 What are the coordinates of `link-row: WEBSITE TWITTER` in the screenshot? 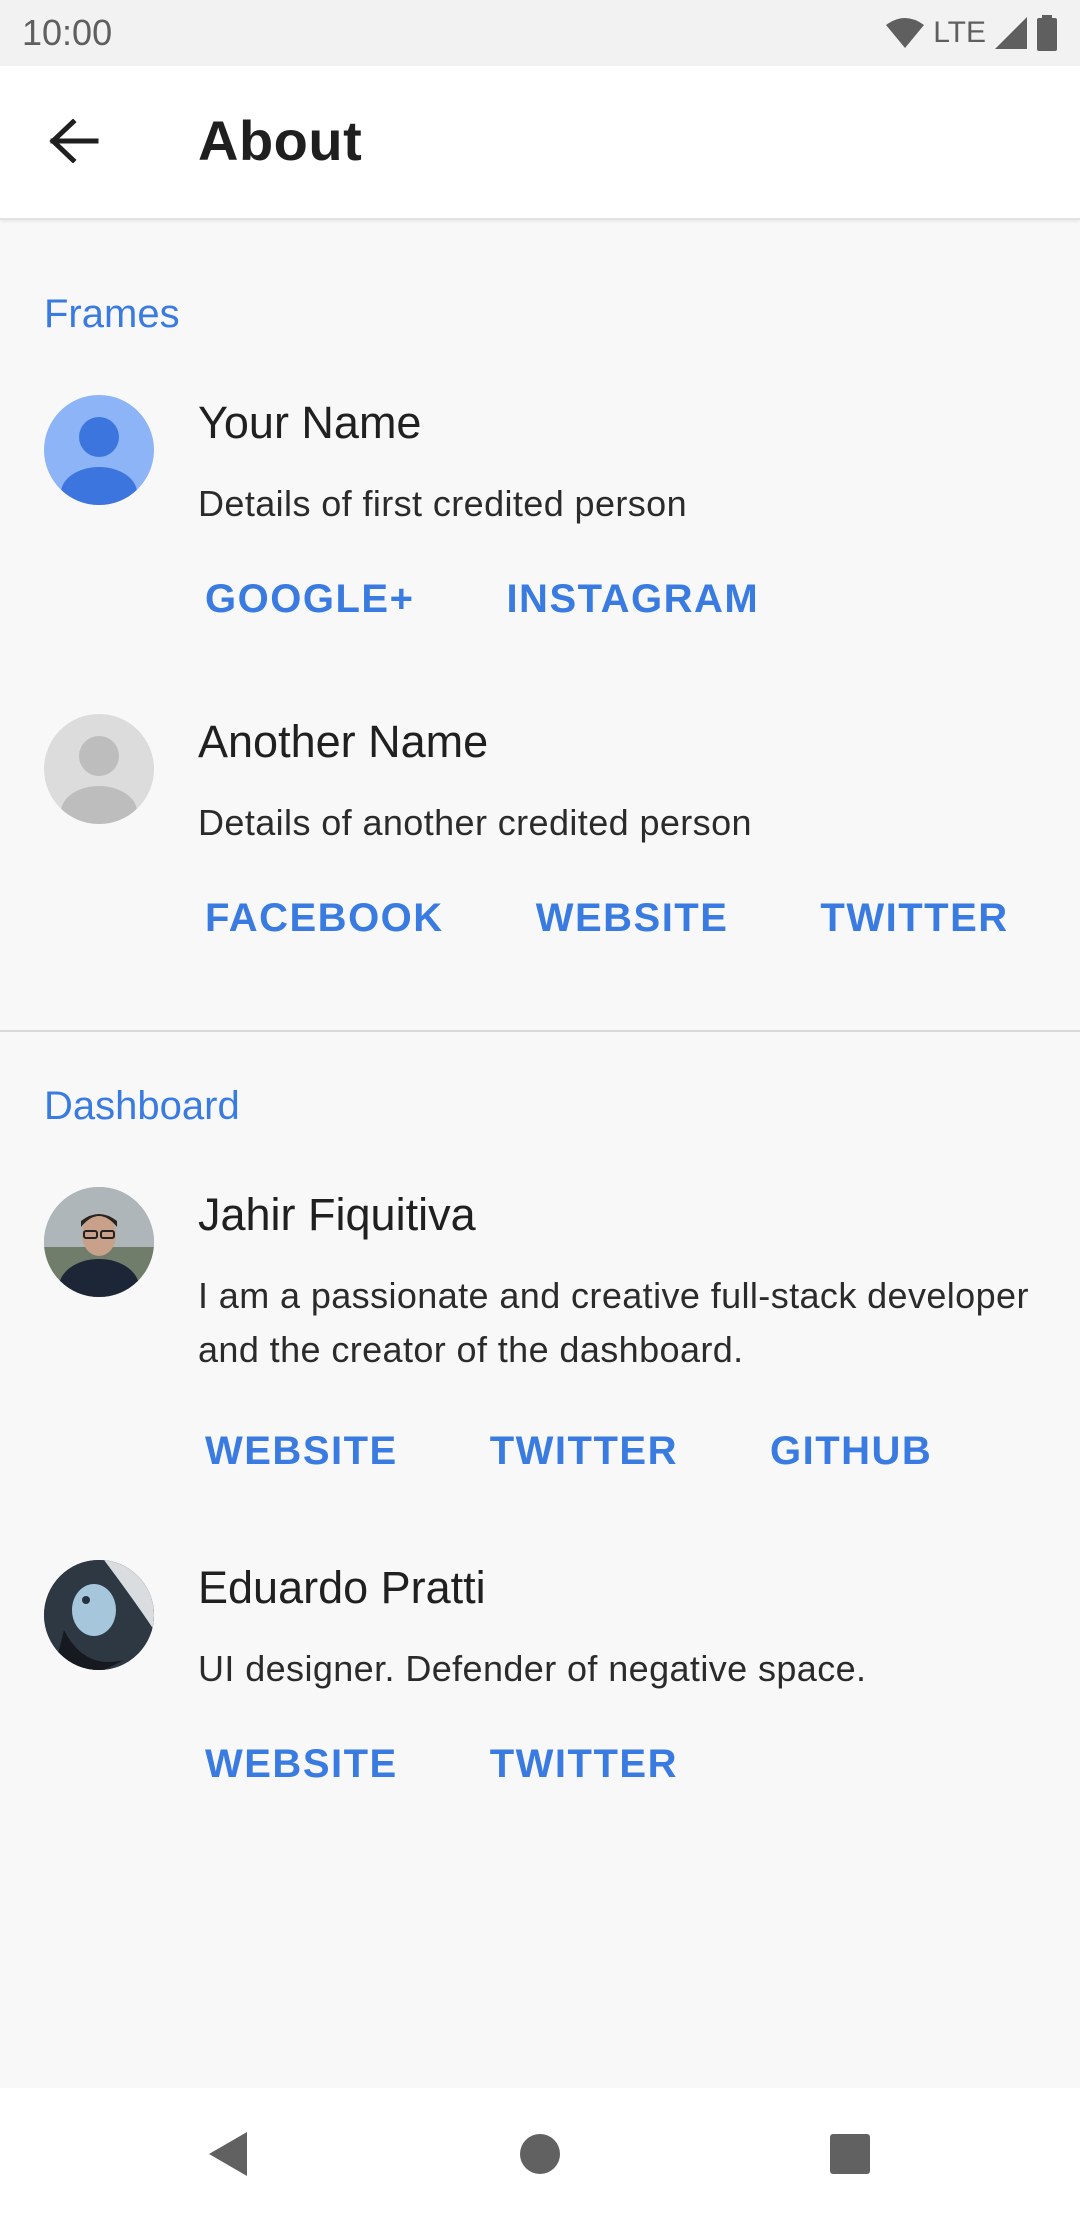 It's located at (452, 1764).